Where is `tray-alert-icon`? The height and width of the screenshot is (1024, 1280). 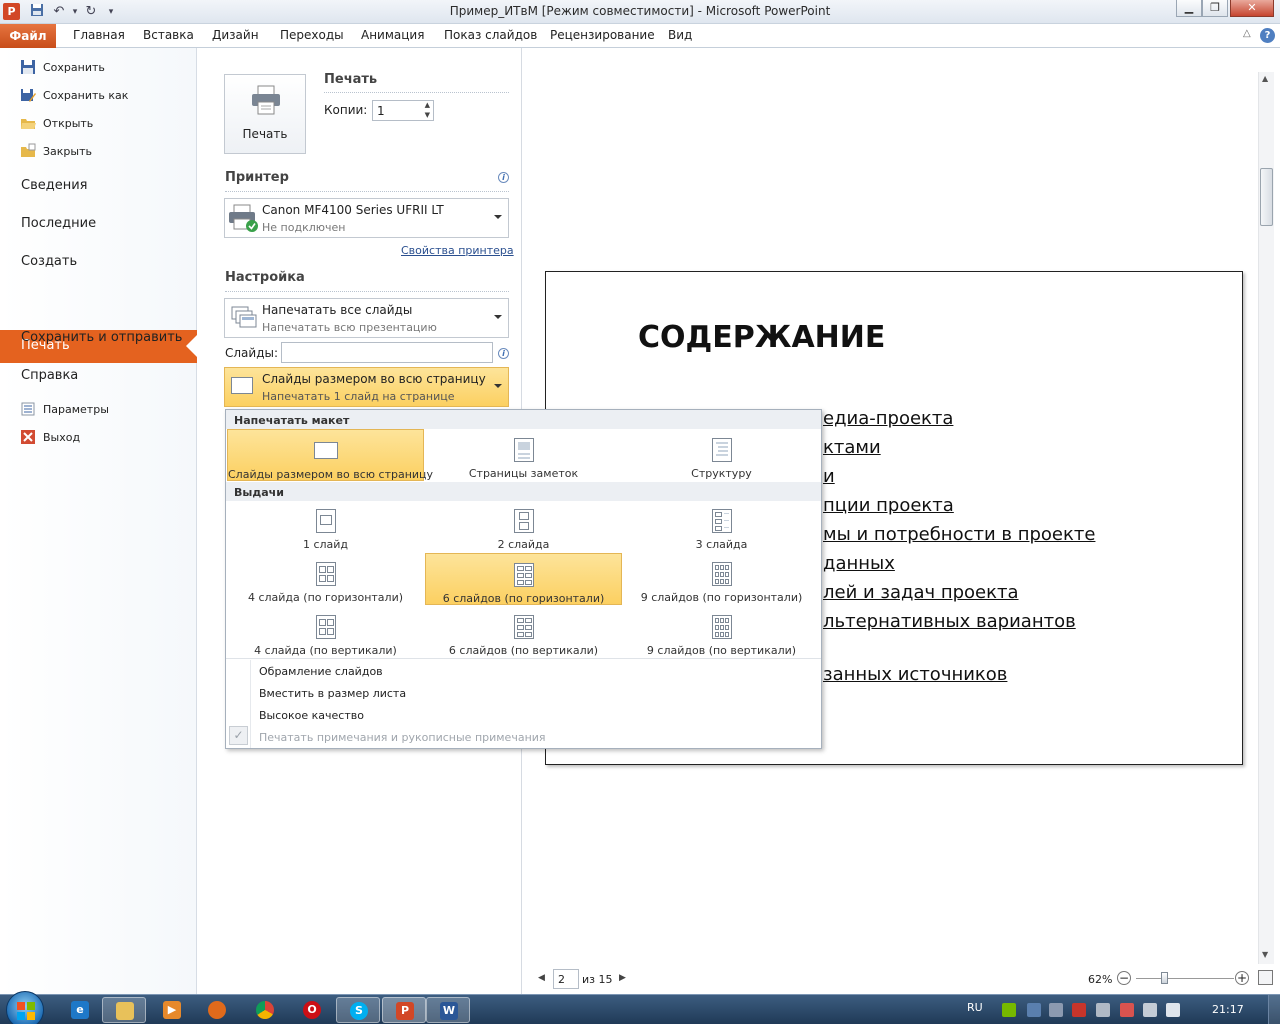 tray-alert-icon is located at coordinates (1079, 1010).